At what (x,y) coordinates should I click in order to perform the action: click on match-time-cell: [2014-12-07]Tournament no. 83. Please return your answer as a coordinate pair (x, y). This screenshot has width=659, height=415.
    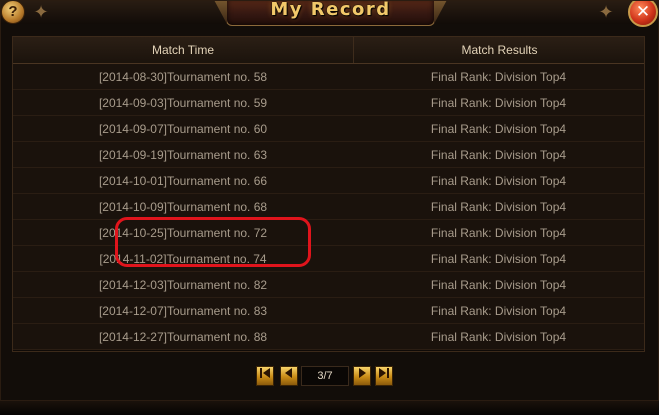
    Looking at the image, I should click on (183, 311).